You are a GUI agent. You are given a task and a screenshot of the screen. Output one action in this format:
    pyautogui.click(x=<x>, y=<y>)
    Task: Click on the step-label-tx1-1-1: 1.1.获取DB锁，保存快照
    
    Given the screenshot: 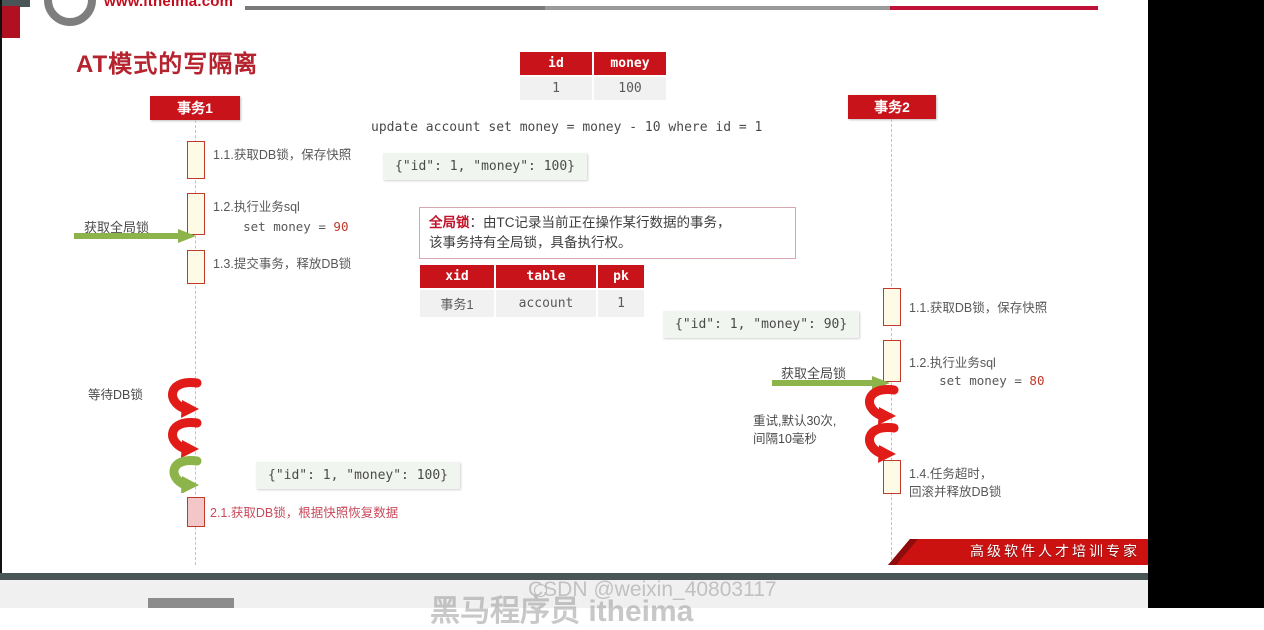 What is the action you would take?
    pyautogui.click(x=282, y=155)
    